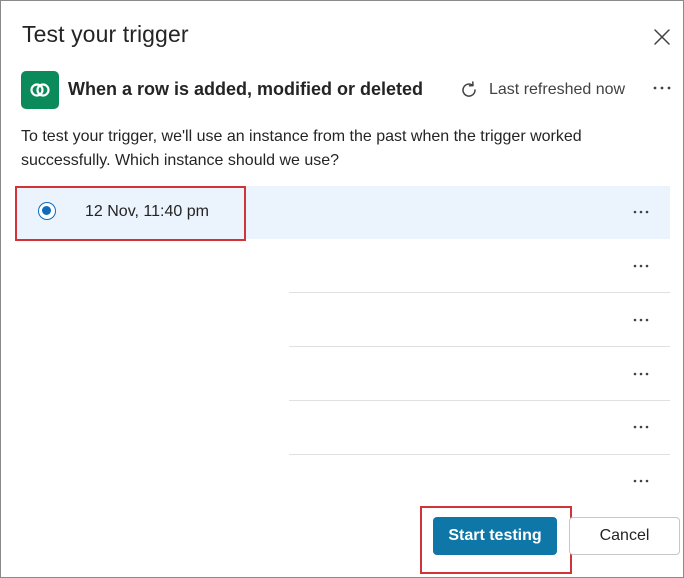 The image size is (684, 578). I want to click on close-icon, so click(662, 37).